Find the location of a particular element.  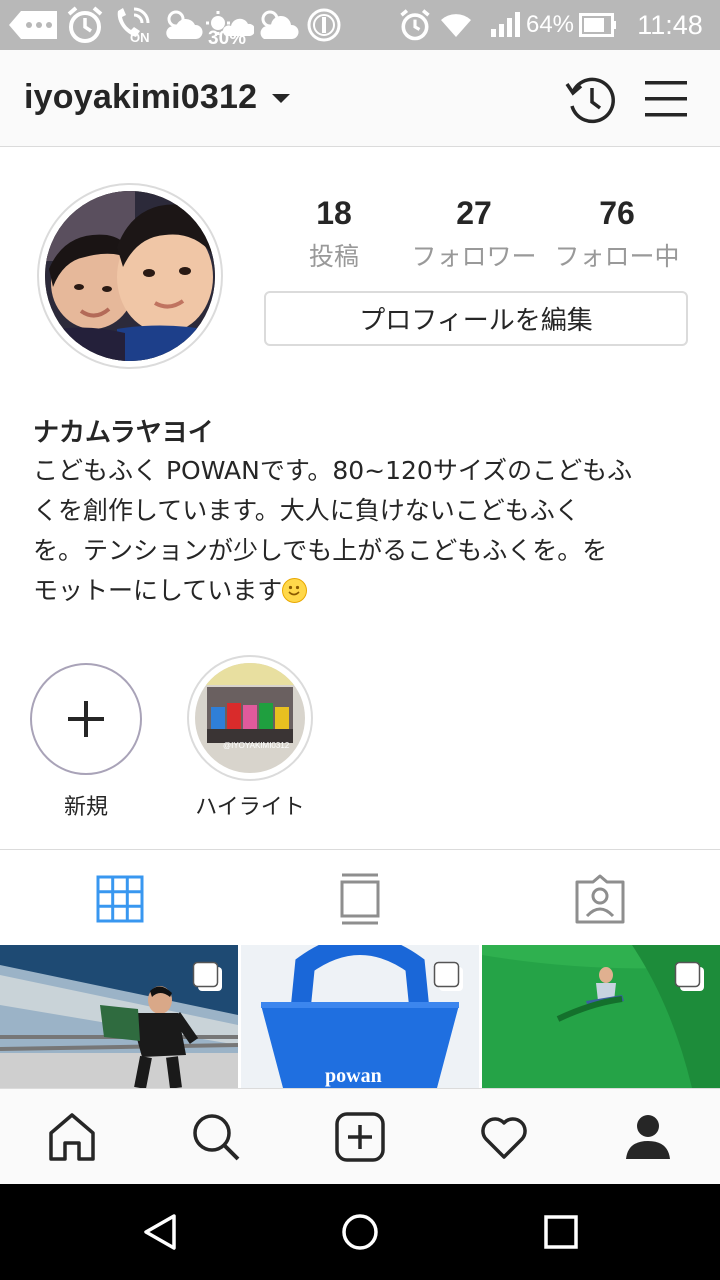

bio-line: こどもふく POWANです。80~120サイズのこどもふ is located at coordinates (333, 470).